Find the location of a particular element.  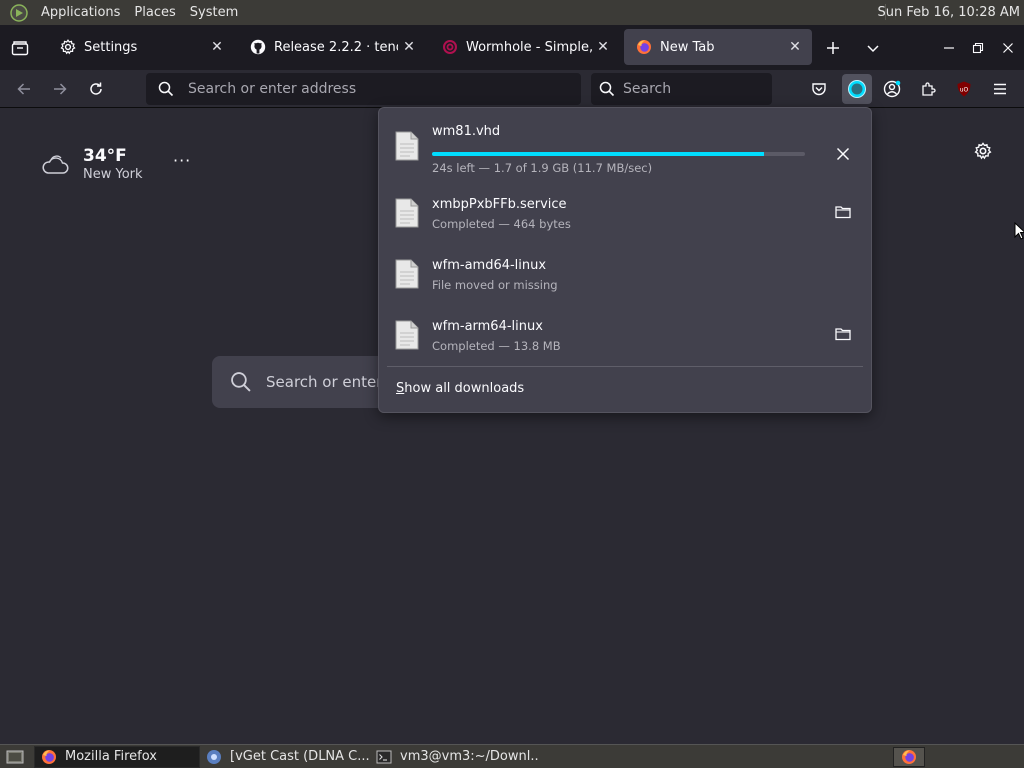

forward-arrow-icon is located at coordinates (60, 89).